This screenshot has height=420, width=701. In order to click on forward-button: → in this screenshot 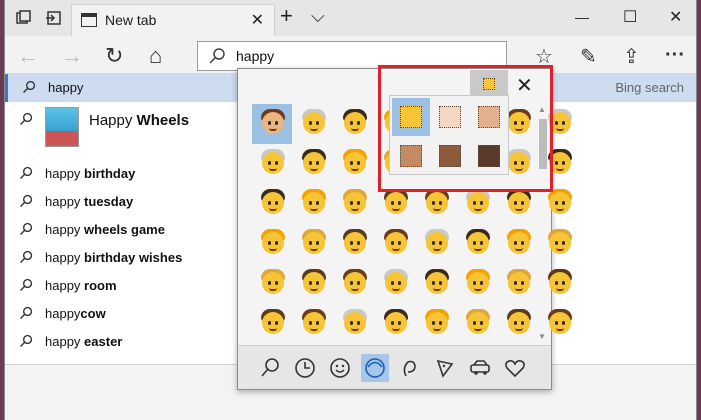, I will do `click(72, 56)`.